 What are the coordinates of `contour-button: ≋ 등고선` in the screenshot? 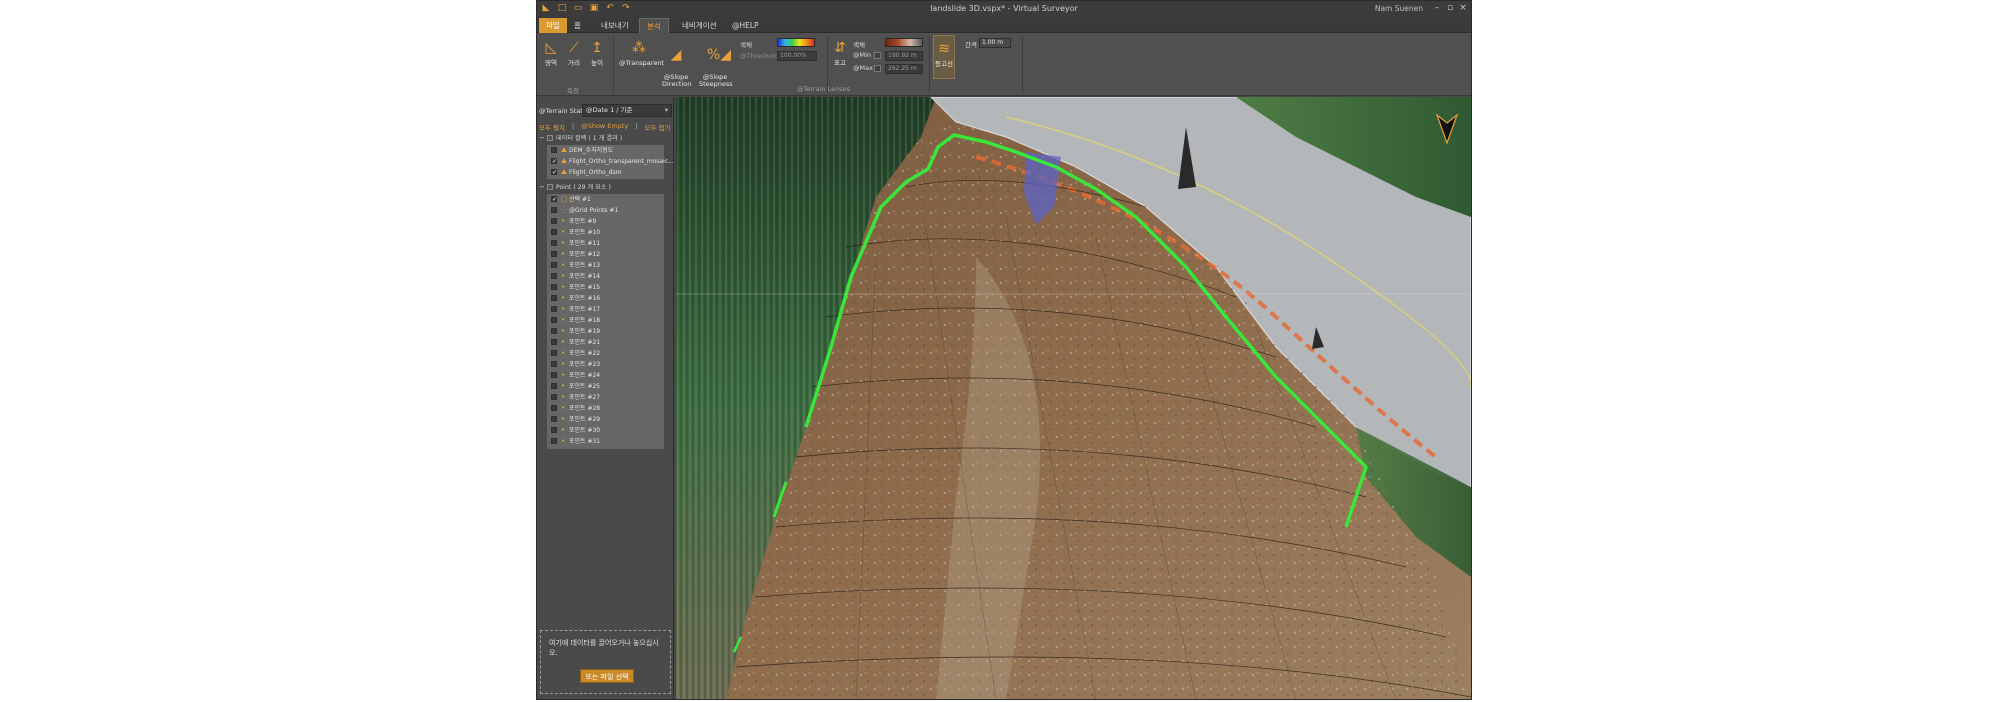 It's located at (944, 57).